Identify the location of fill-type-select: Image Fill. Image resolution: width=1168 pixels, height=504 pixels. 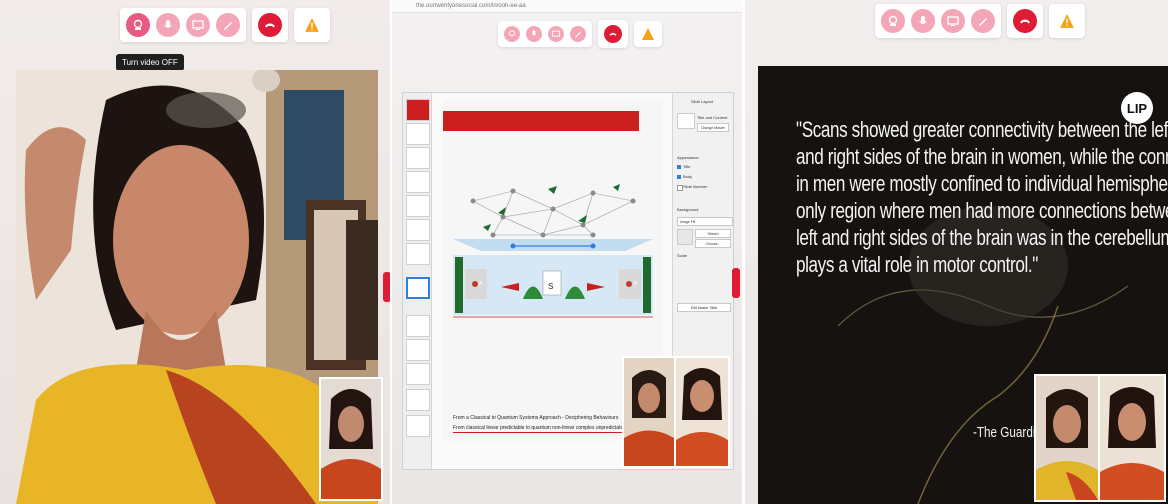
(705, 221).